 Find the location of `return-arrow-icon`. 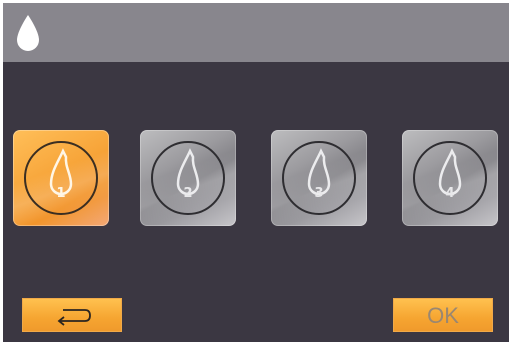

return-arrow-icon is located at coordinates (74, 317).